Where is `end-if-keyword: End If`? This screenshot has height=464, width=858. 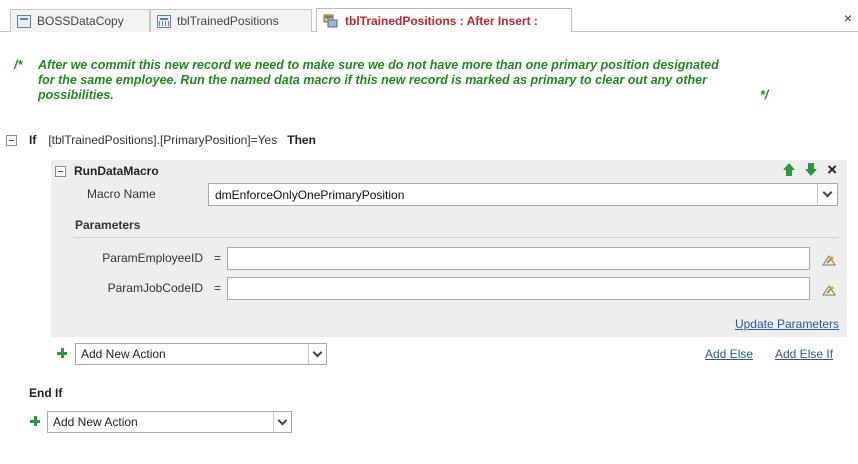 end-if-keyword: End If is located at coordinates (46, 393).